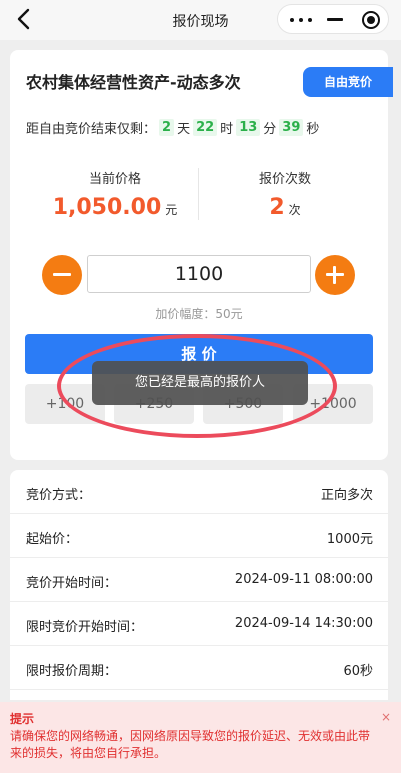  What do you see at coordinates (198, 194) in the screenshot?
I see `divider` at bounding box center [198, 194].